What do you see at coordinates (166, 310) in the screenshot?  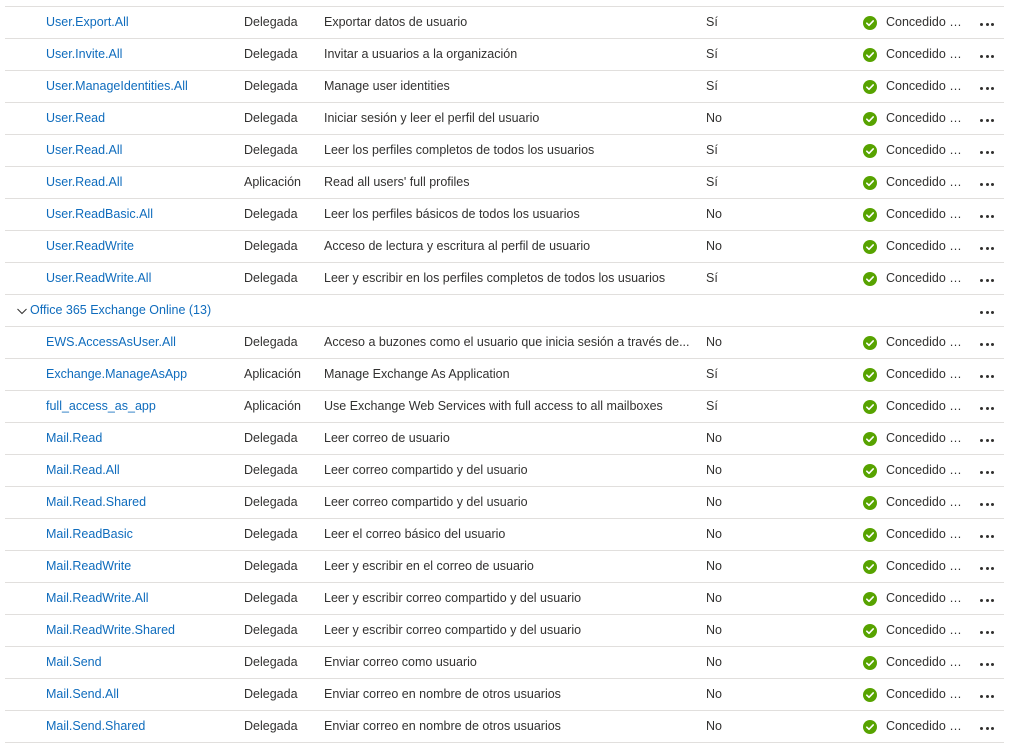 I see `api-group-header: Office 365 Exchange Online (13)` at bounding box center [166, 310].